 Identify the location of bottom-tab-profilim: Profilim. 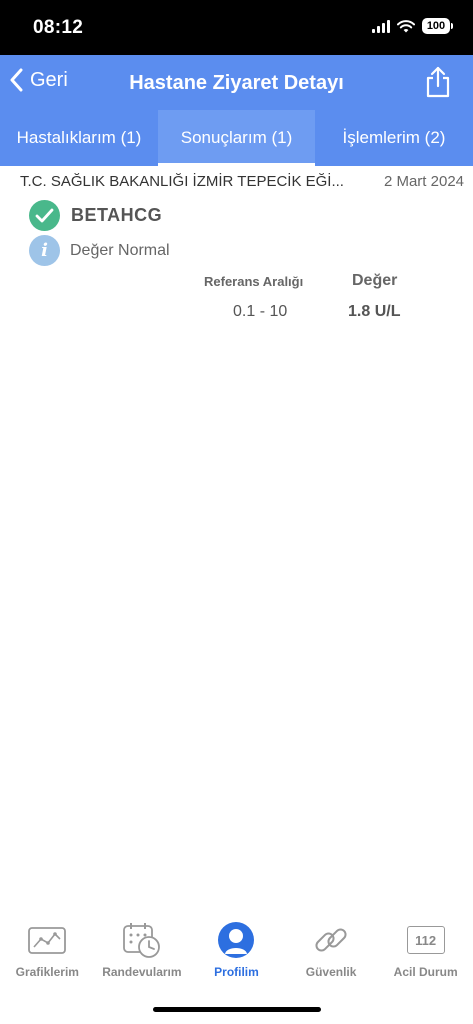
(236, 955).